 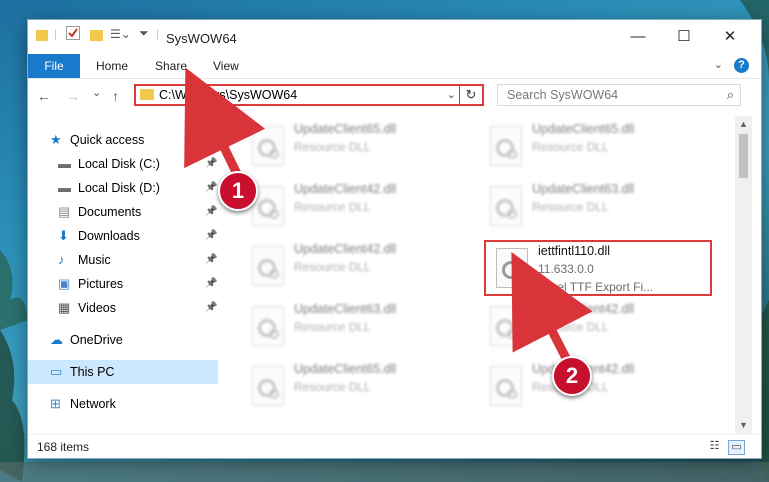 I want to click on sidebar-item-music: ♪ Music 📌, so click(x=123, y=260).